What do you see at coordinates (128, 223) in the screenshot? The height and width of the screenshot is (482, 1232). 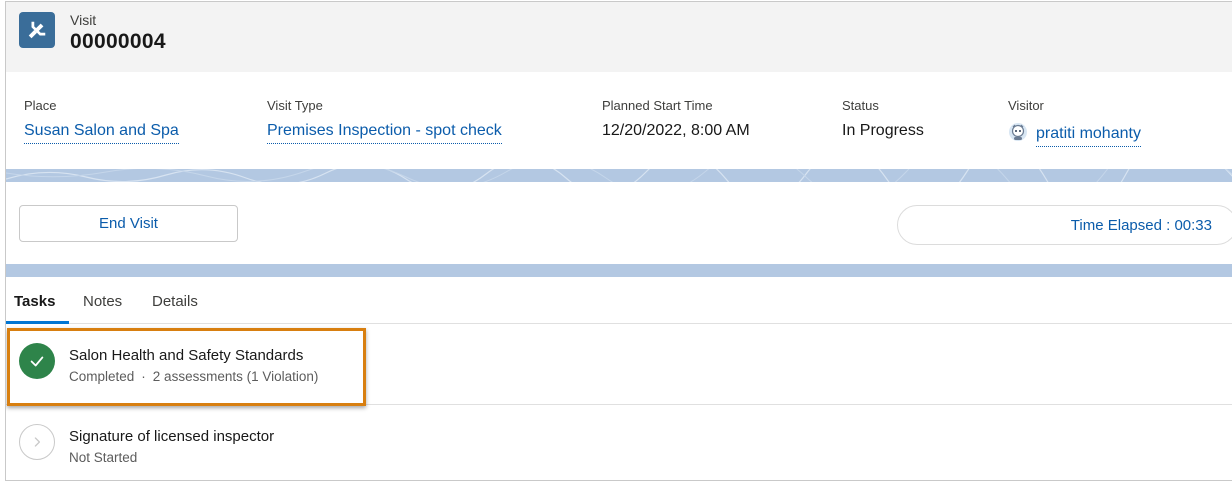 I see `end-visit-button: End Visit` at bounding box center [128, 223].